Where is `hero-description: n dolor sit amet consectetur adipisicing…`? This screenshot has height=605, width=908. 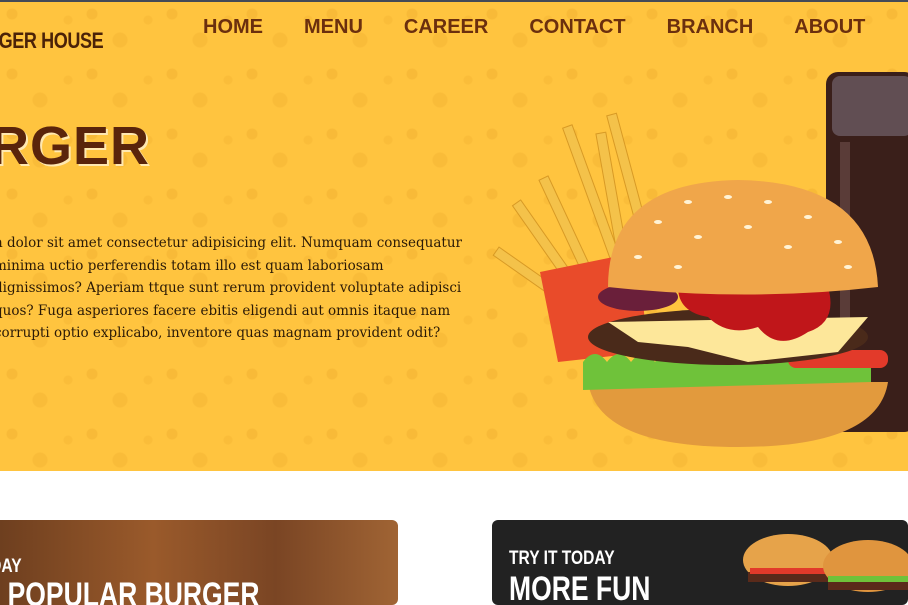
hero-description: n dolor sit amet consectetur adipisicing… is located at coordinates (231, 288).